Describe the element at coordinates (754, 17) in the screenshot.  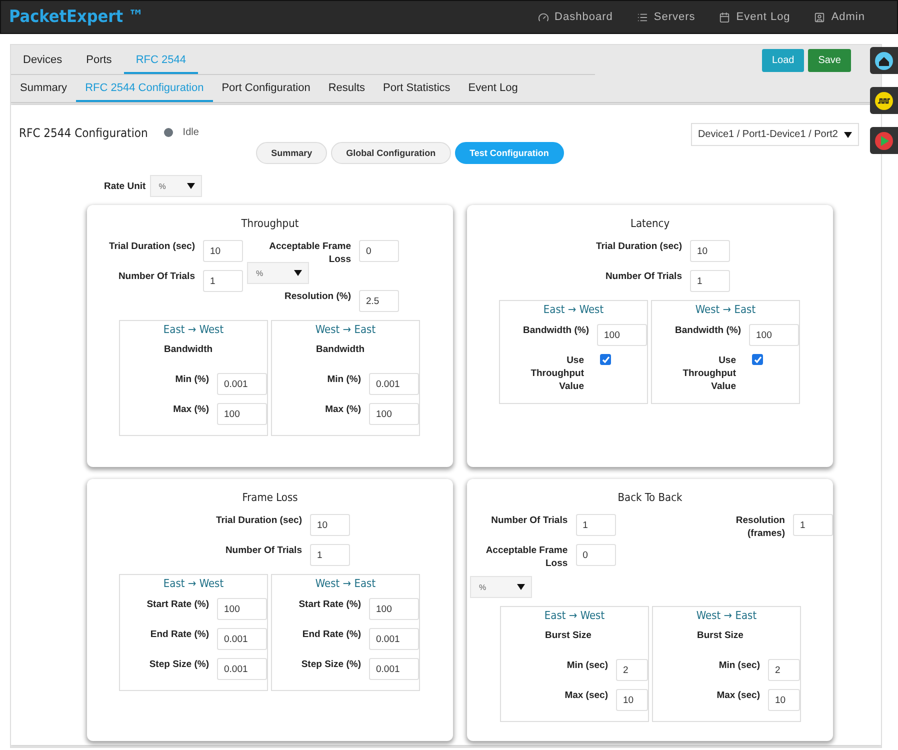
I see `nav-link: Event Log` at that location.